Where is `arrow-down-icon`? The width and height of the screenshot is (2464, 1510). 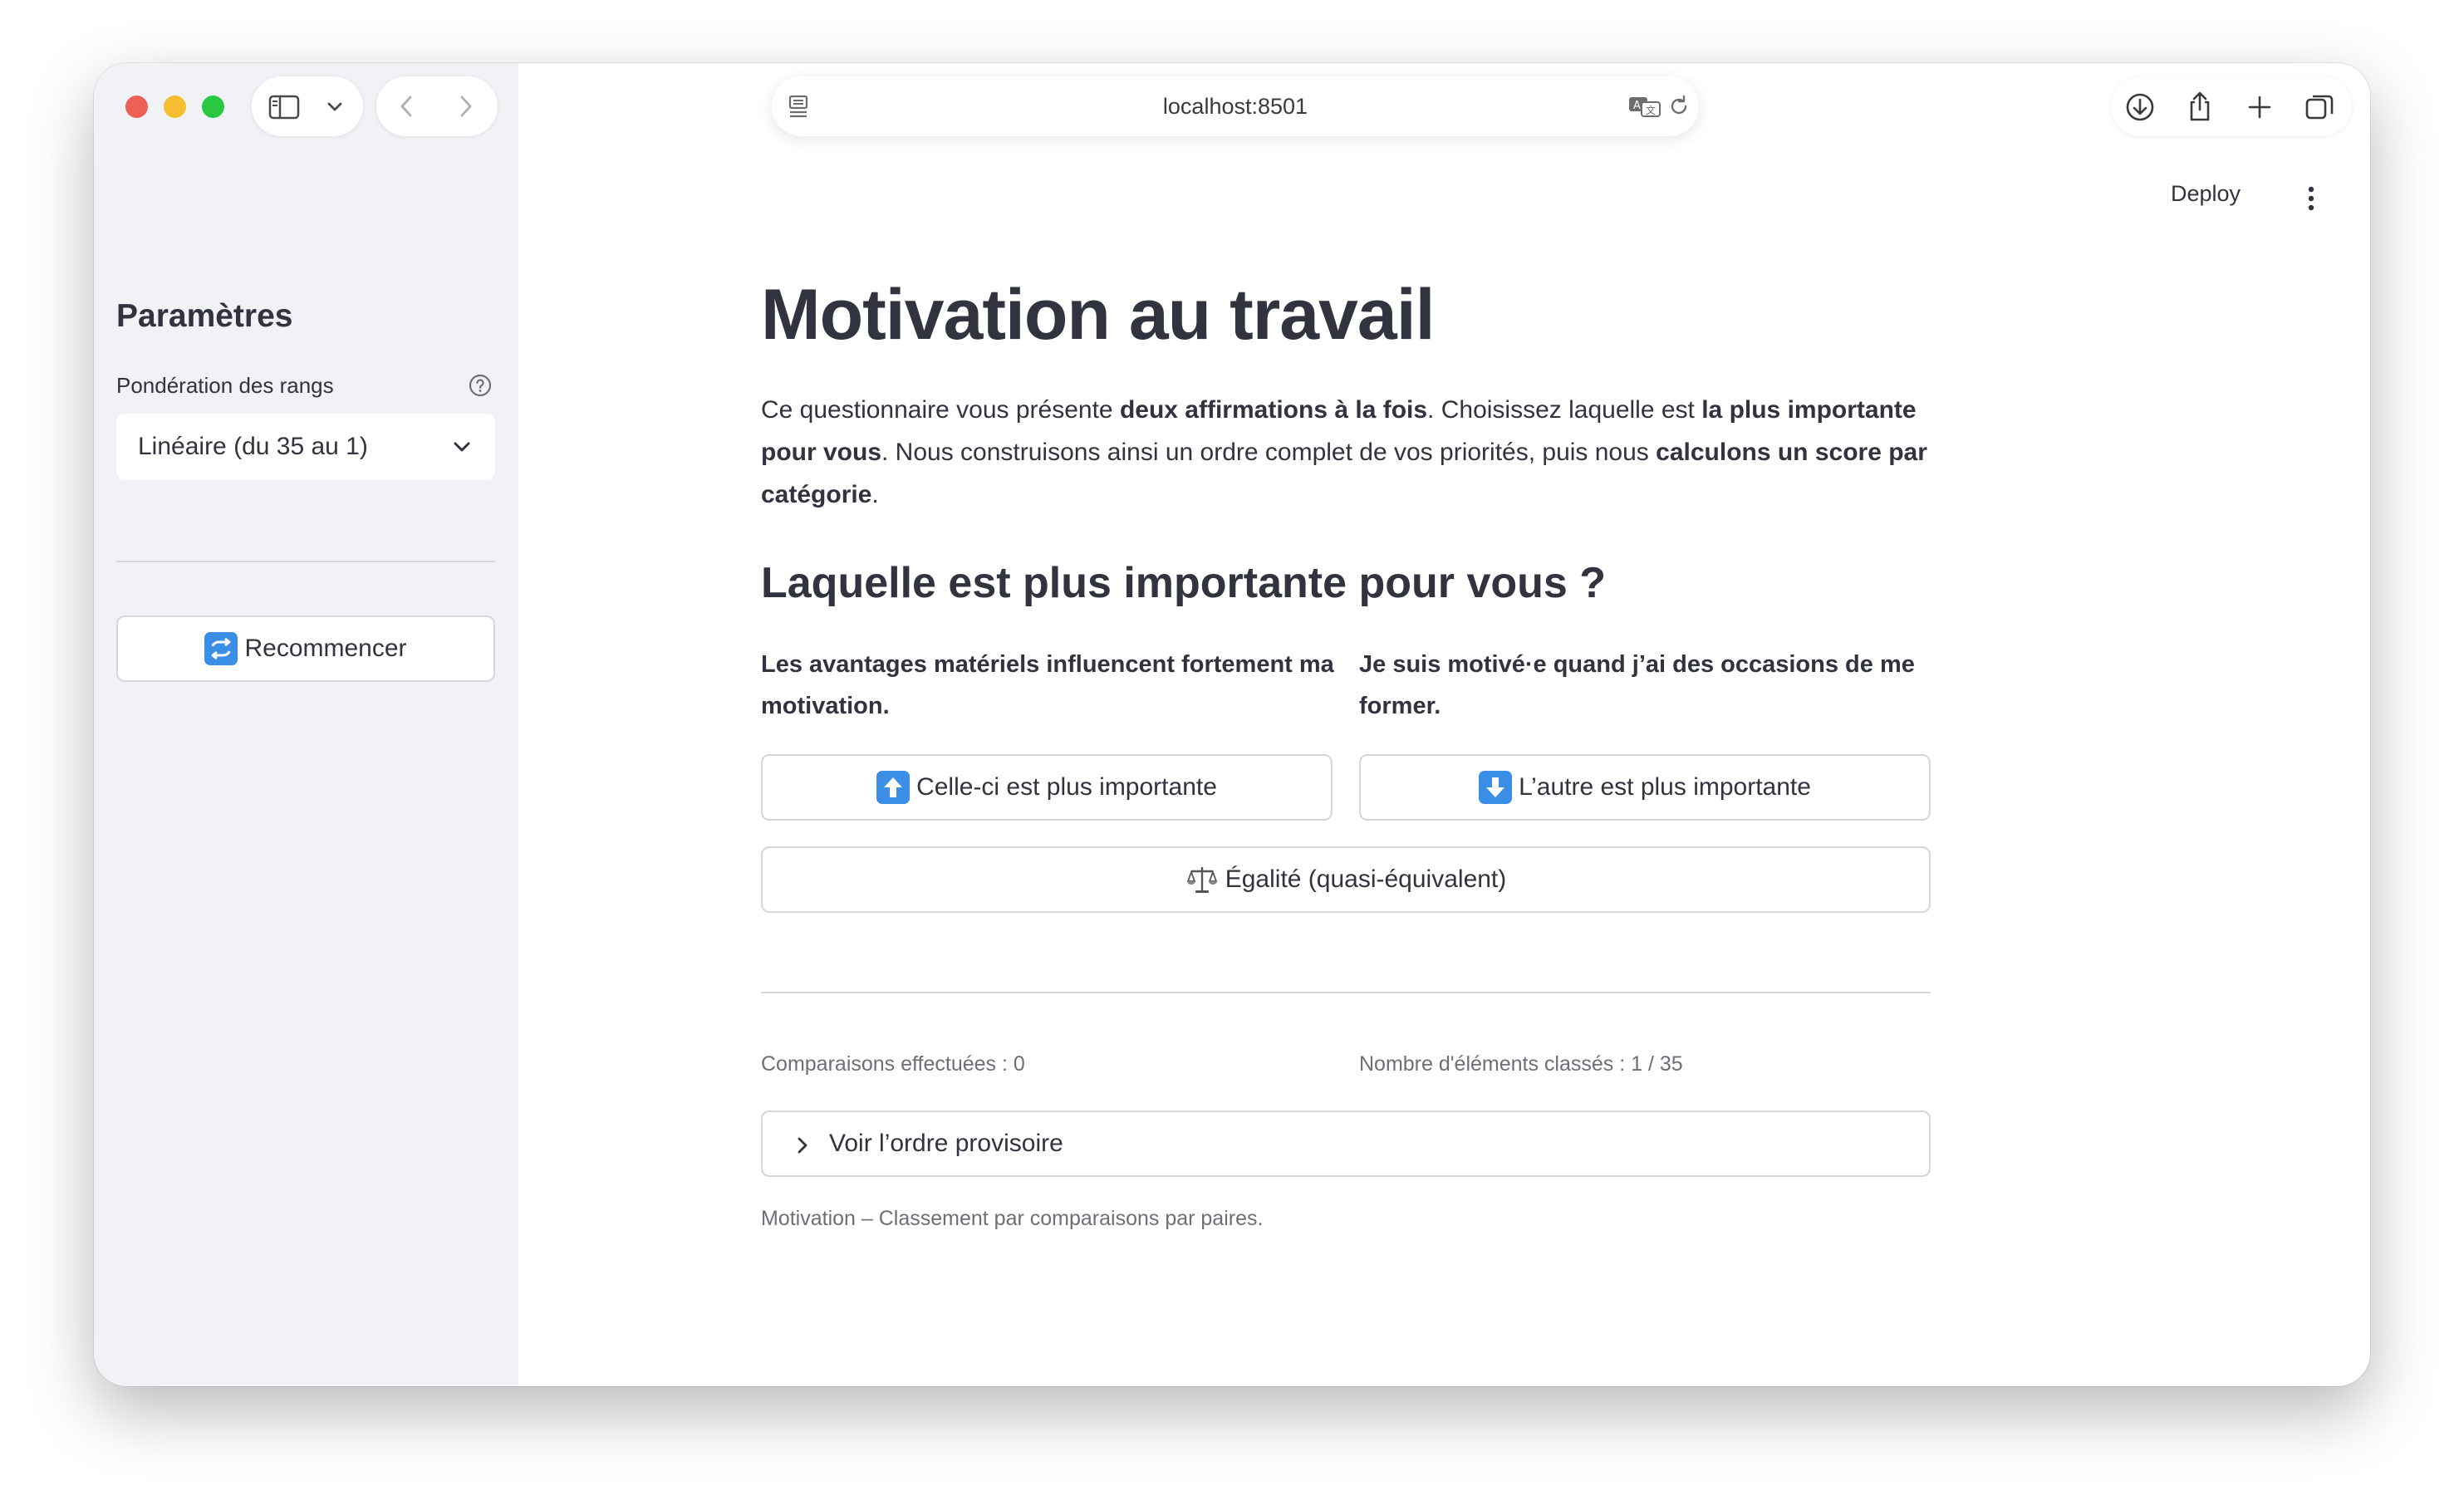 arrow-down-icon is located at coordinates (1496, 788).